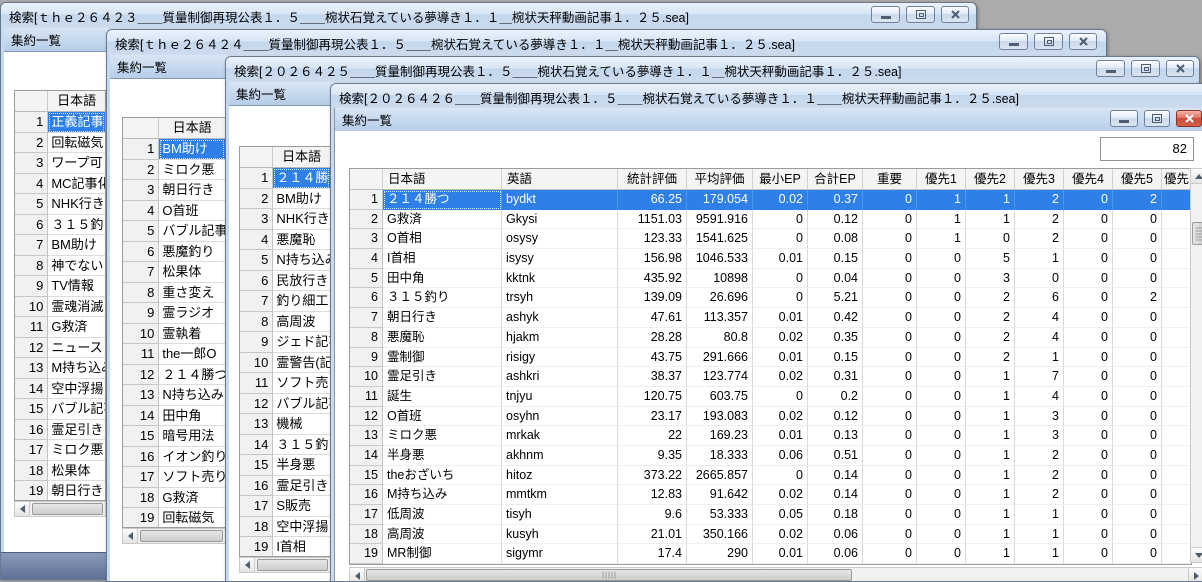 The image size is (1202, 582). What do you see at coordinates (285, 444) in the screenshot?
I see `list-item: 14 ３１５釣り` at bounding box center [285, 444].